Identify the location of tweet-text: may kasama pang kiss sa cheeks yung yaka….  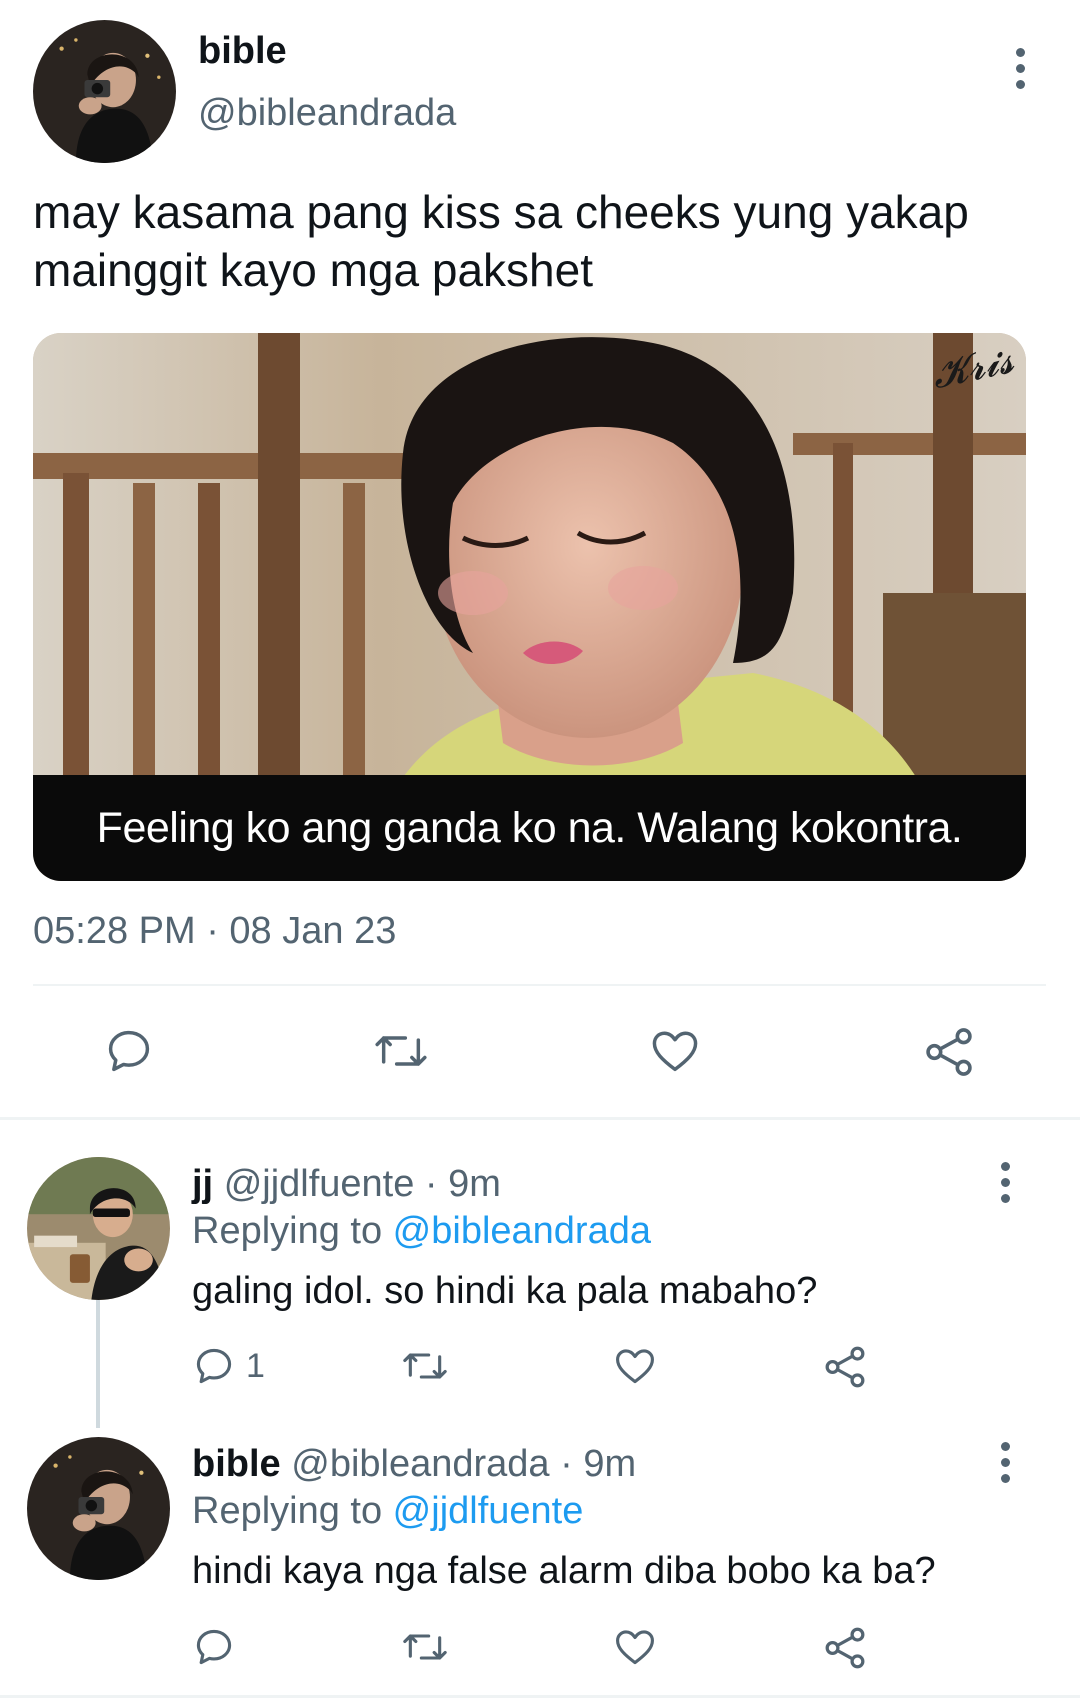
(543, 241).